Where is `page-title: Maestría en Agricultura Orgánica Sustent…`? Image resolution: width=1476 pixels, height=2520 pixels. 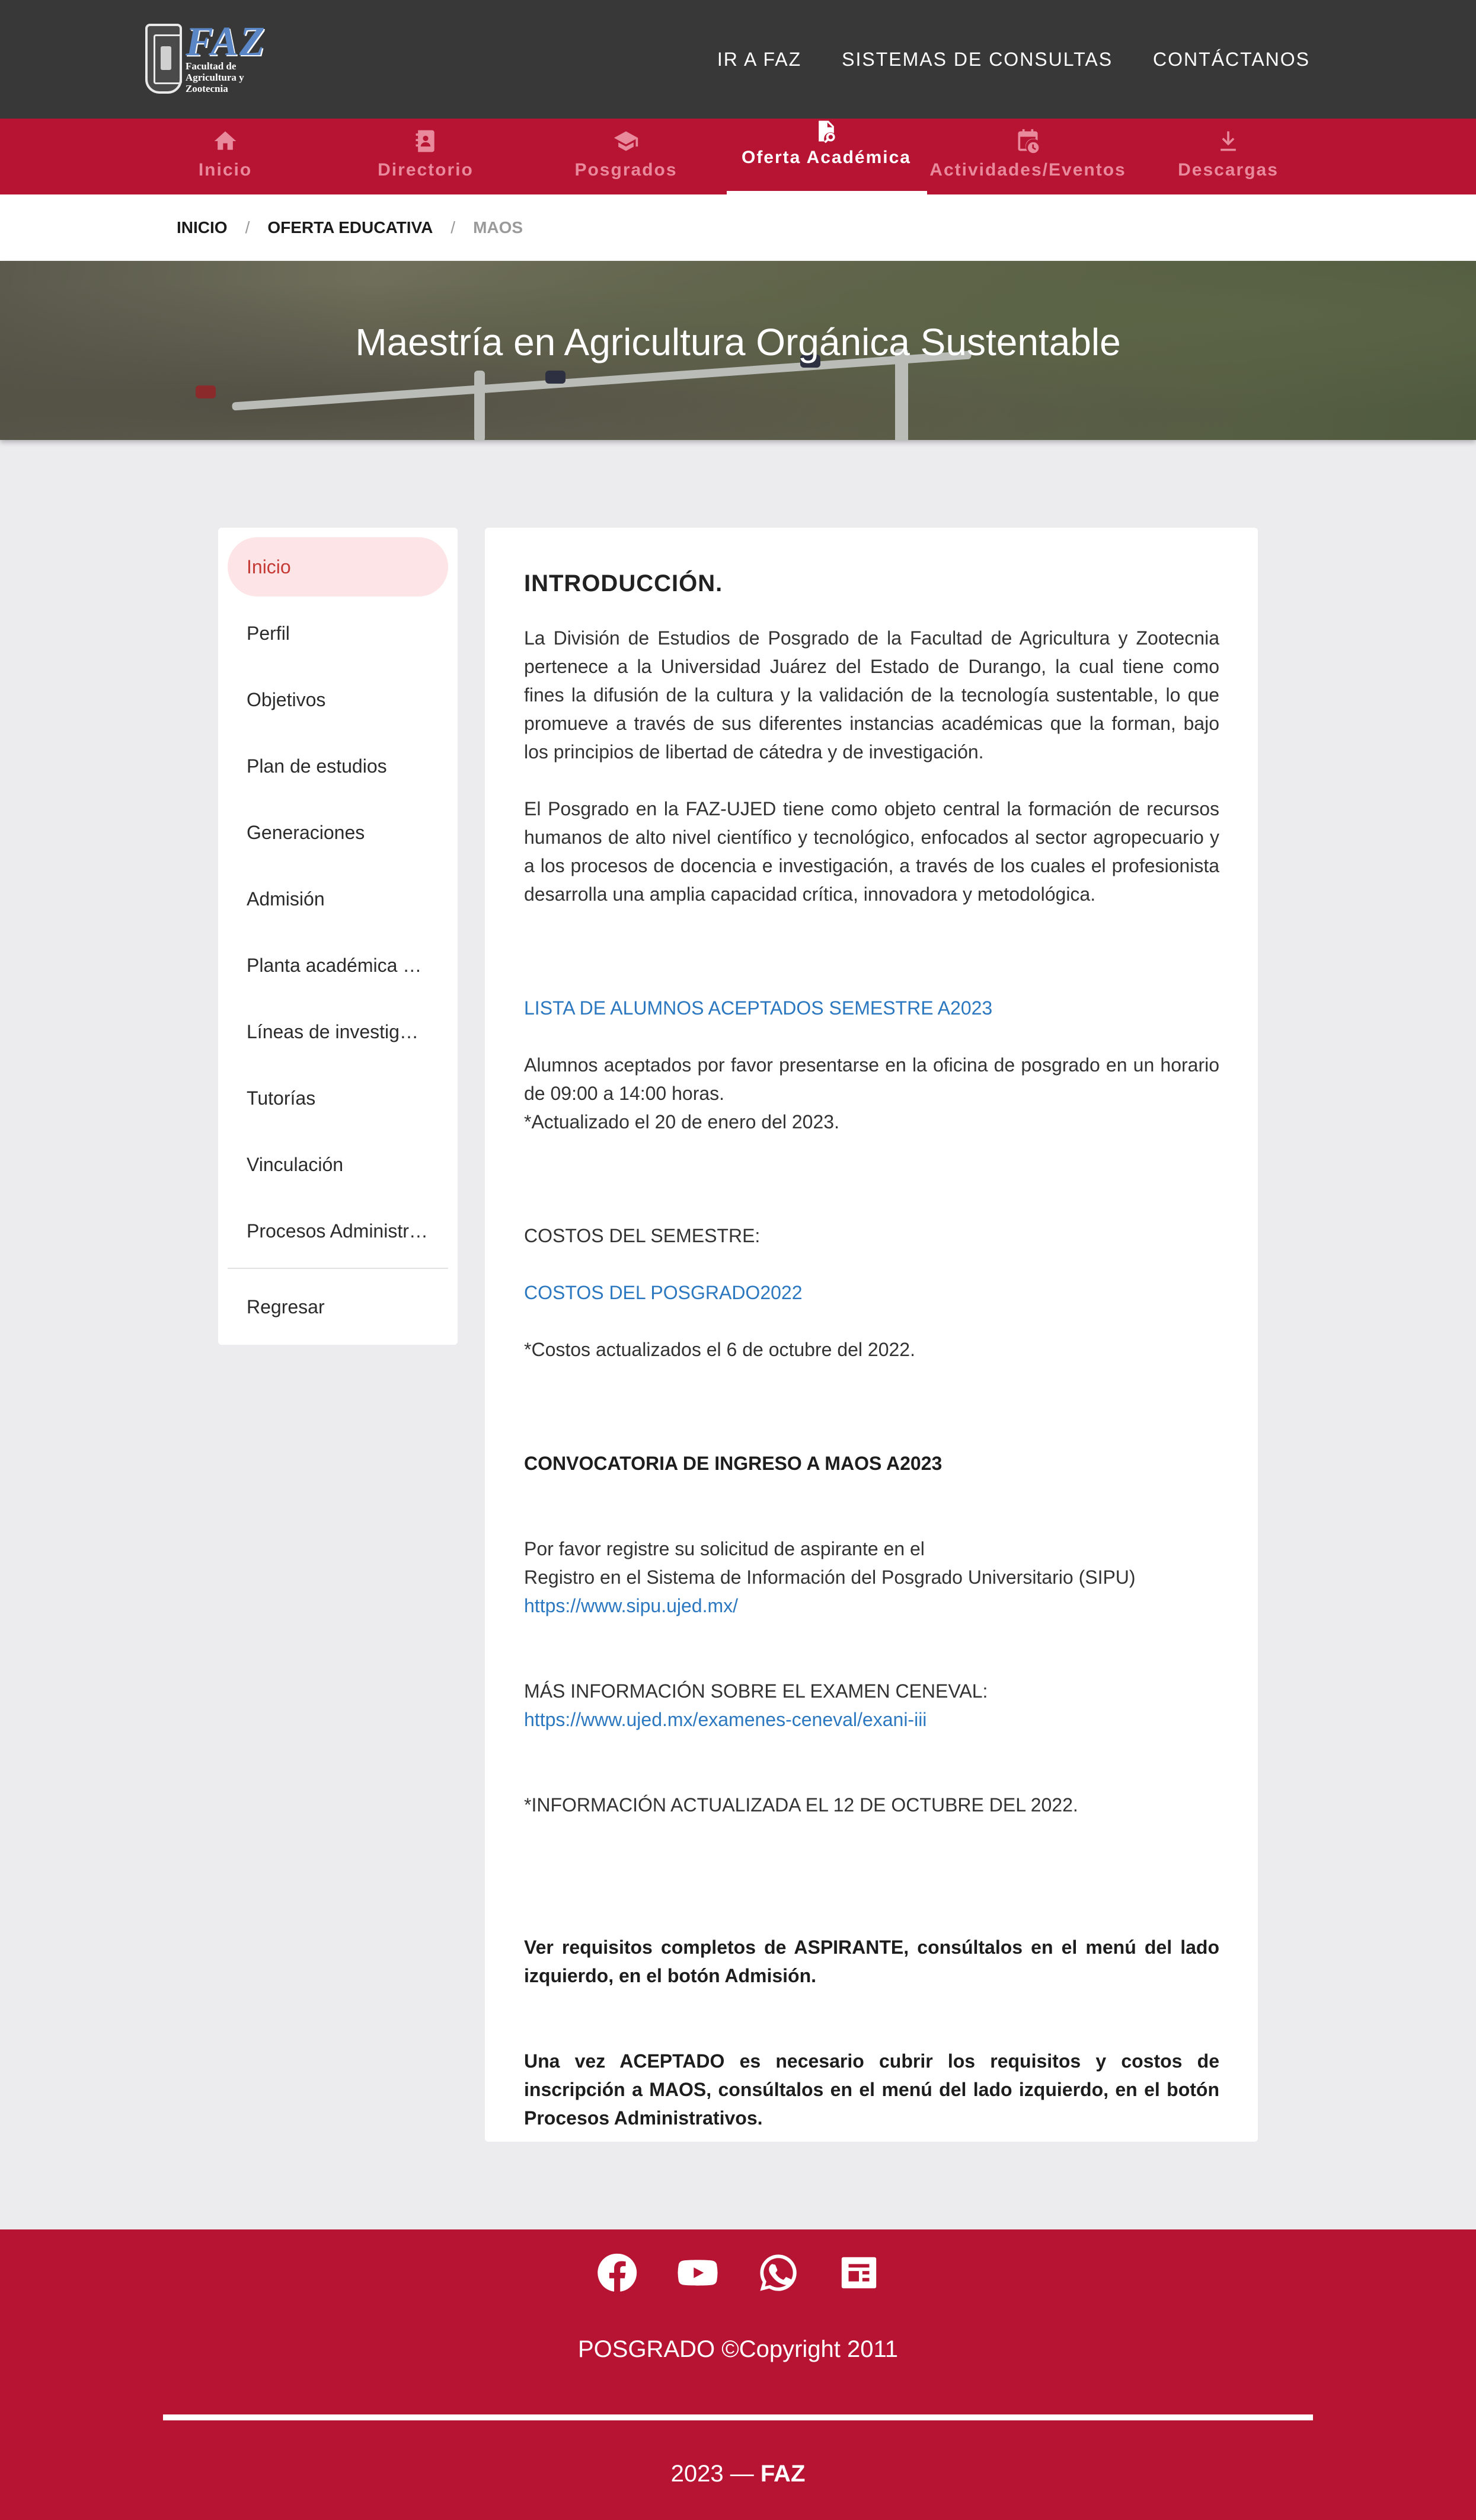
page-title: Maestría en Agricultura Orgánica Sustent… is located at coordinates (738, 342).